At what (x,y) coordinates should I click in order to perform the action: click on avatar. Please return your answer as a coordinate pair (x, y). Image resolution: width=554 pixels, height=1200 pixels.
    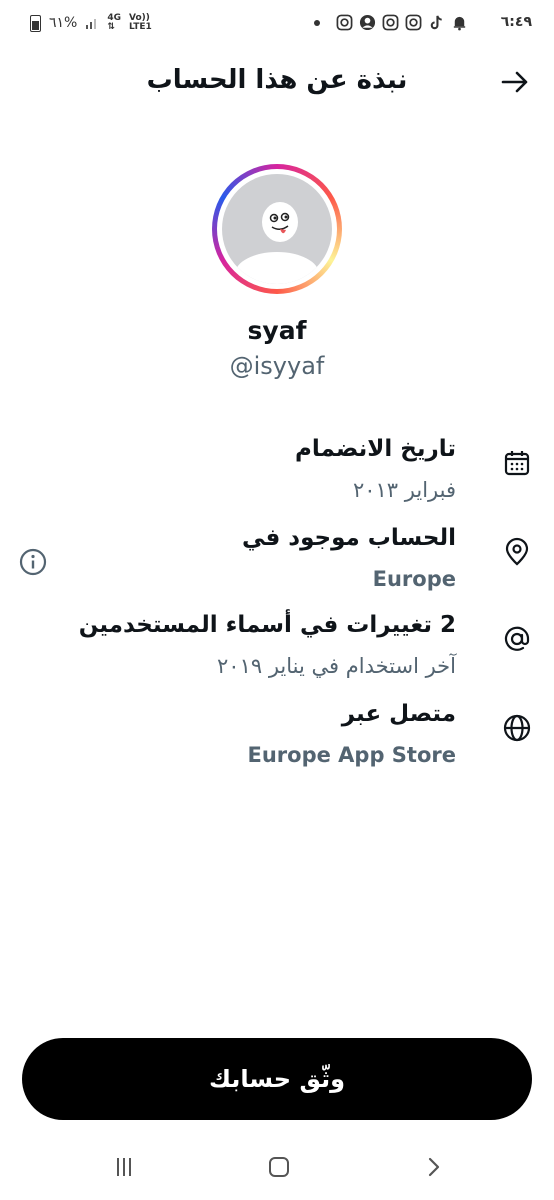
    Looking at the image, I should click on (277, 229).